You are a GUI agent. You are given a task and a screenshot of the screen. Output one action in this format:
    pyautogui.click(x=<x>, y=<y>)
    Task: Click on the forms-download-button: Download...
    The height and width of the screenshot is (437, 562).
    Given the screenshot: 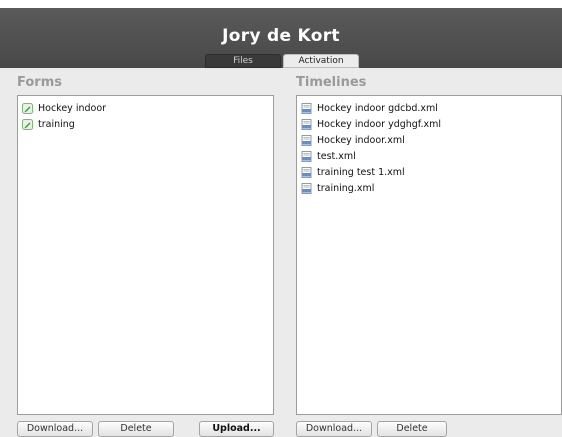 What is the action you would take?
    pyautogui.click(x=55, y=429)
    